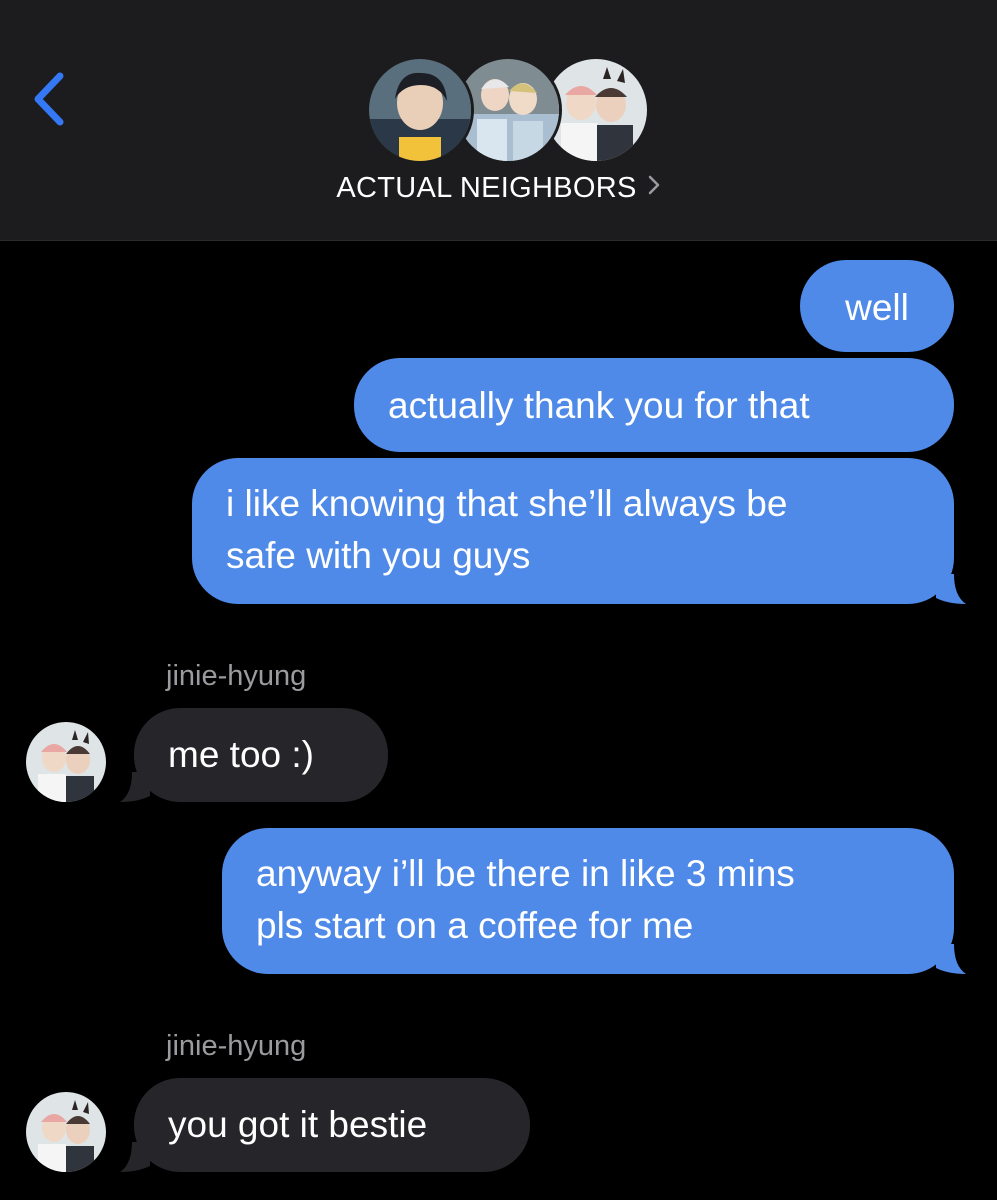 The image size is (997, 1200). Describe the element at coordinates (508, 110) in the screenshot. I see `group-avatars` at that location.